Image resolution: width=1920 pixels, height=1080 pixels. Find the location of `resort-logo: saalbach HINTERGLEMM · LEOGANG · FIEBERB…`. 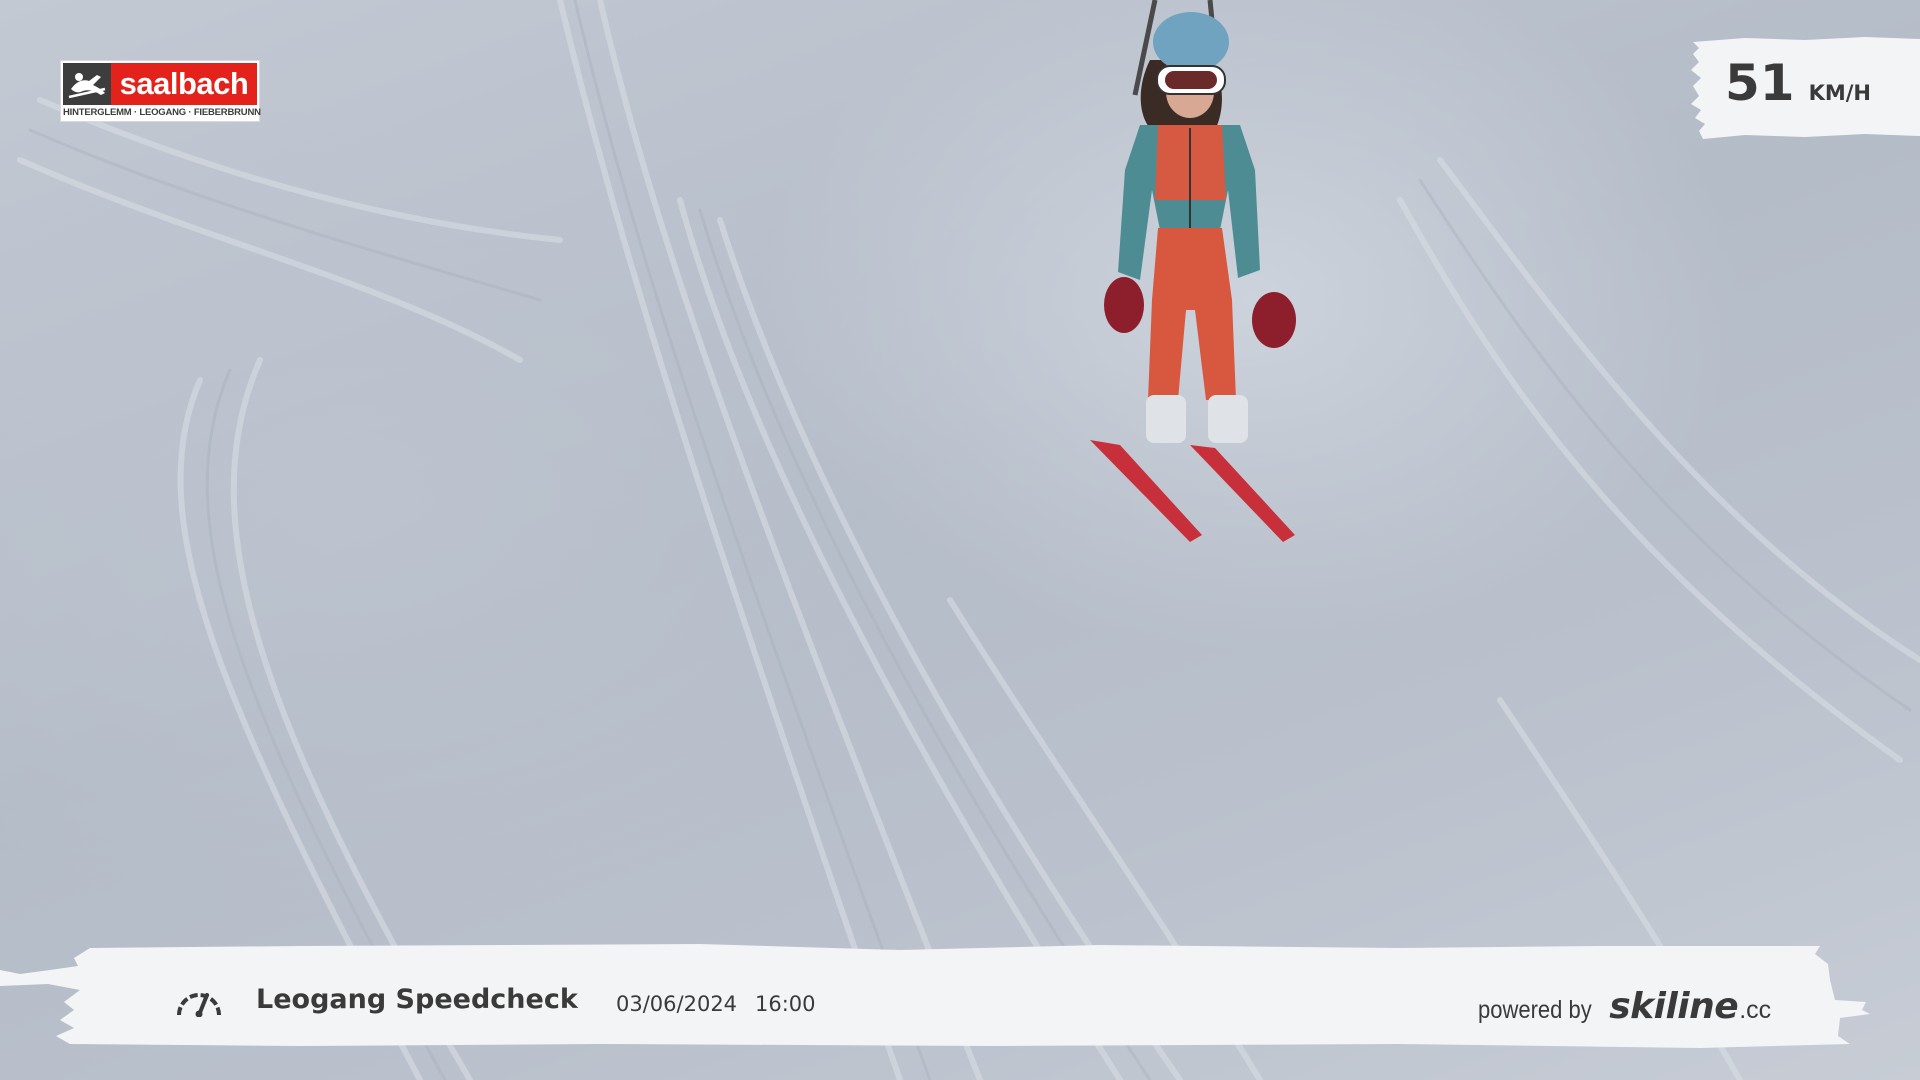

resort-logo: saalbach HINTERGLEMM · LEOGANG · FIEBERB… is located at coordinates (160, 91).